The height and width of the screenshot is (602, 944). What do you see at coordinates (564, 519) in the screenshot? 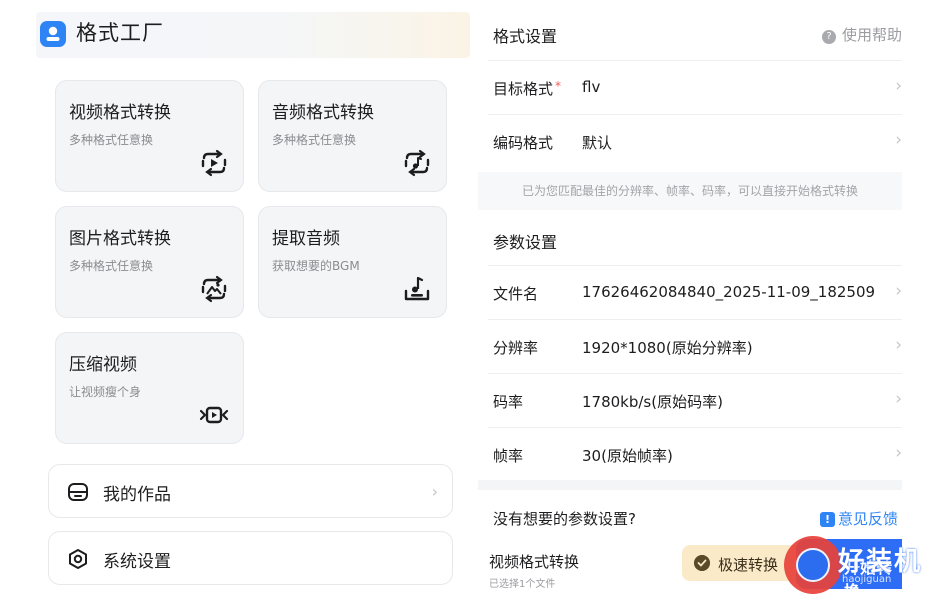
I see `feedback-question: 没有想要的参数设置?` at bounding box center [564, 519].